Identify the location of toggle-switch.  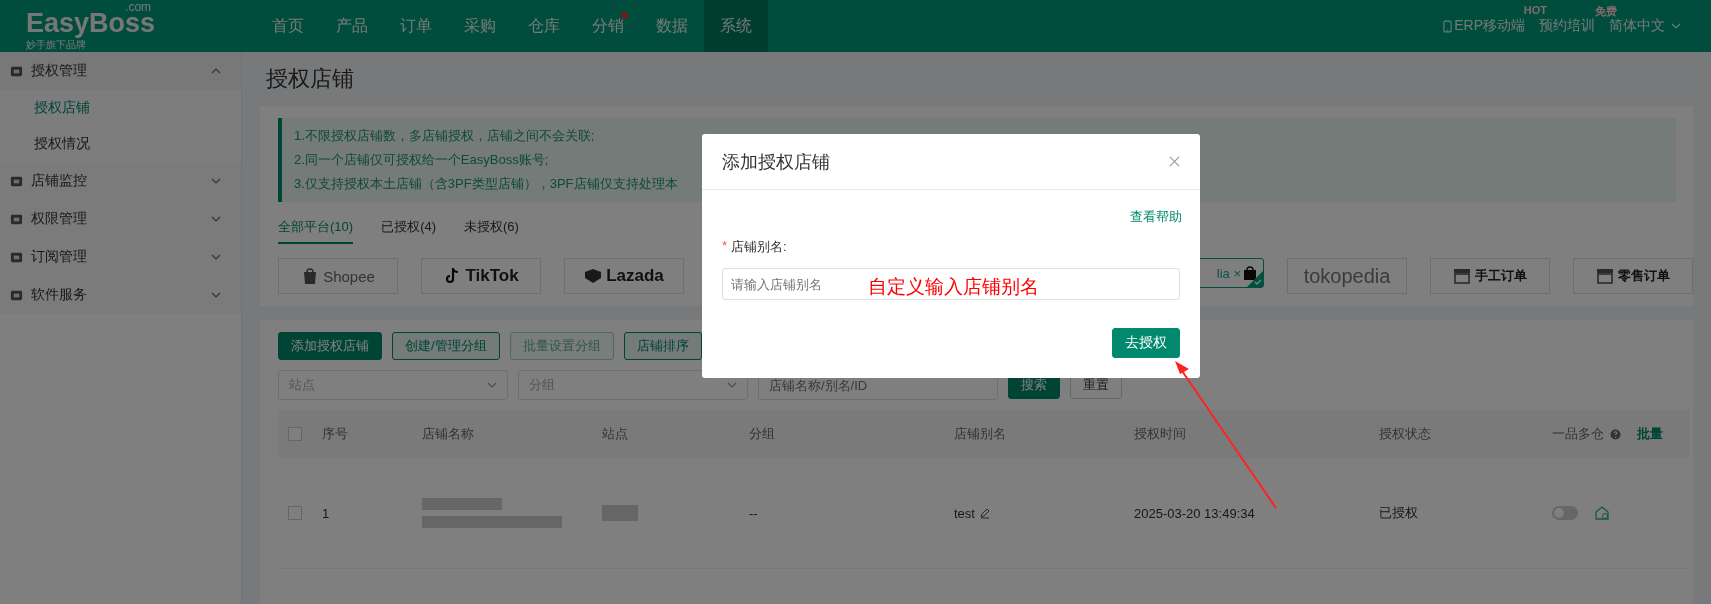
(1565, 513).